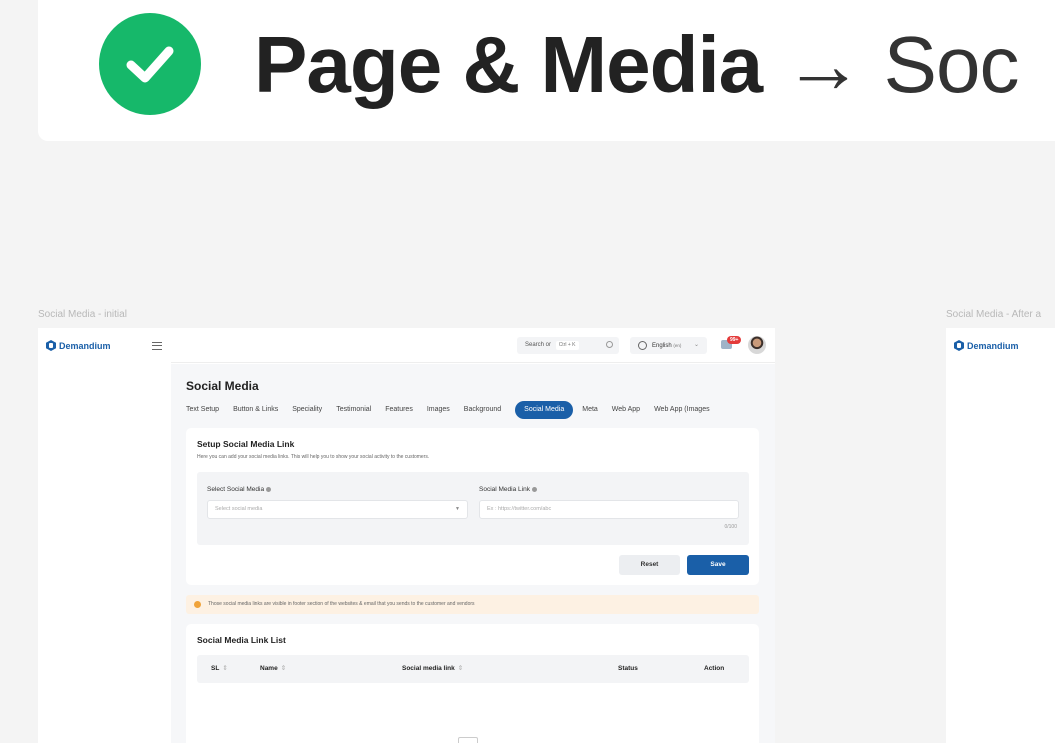  What do you see at coordinates (428, 668) in the screenshot?
I see `column-link-label: Social media link` at bounding box center [428, 668].